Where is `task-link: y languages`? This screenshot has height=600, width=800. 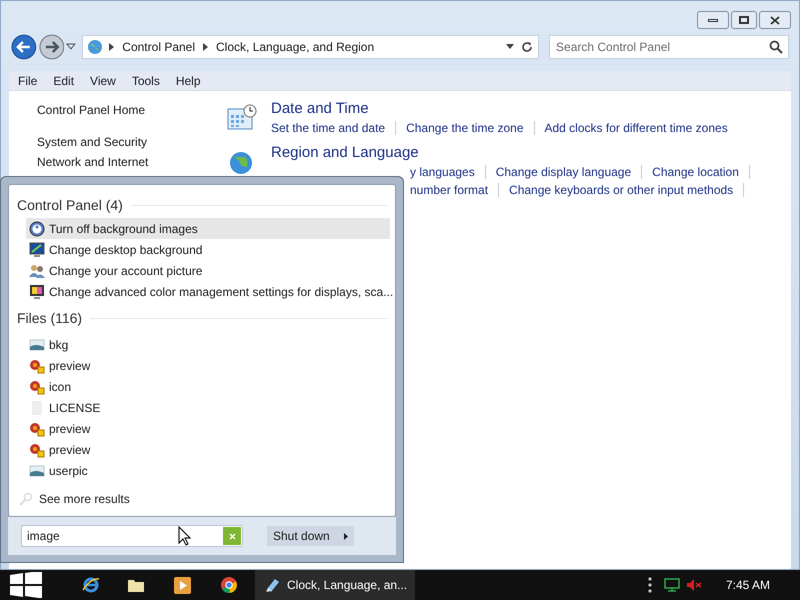 task-link: y languages is located at coordinates (442, 172).